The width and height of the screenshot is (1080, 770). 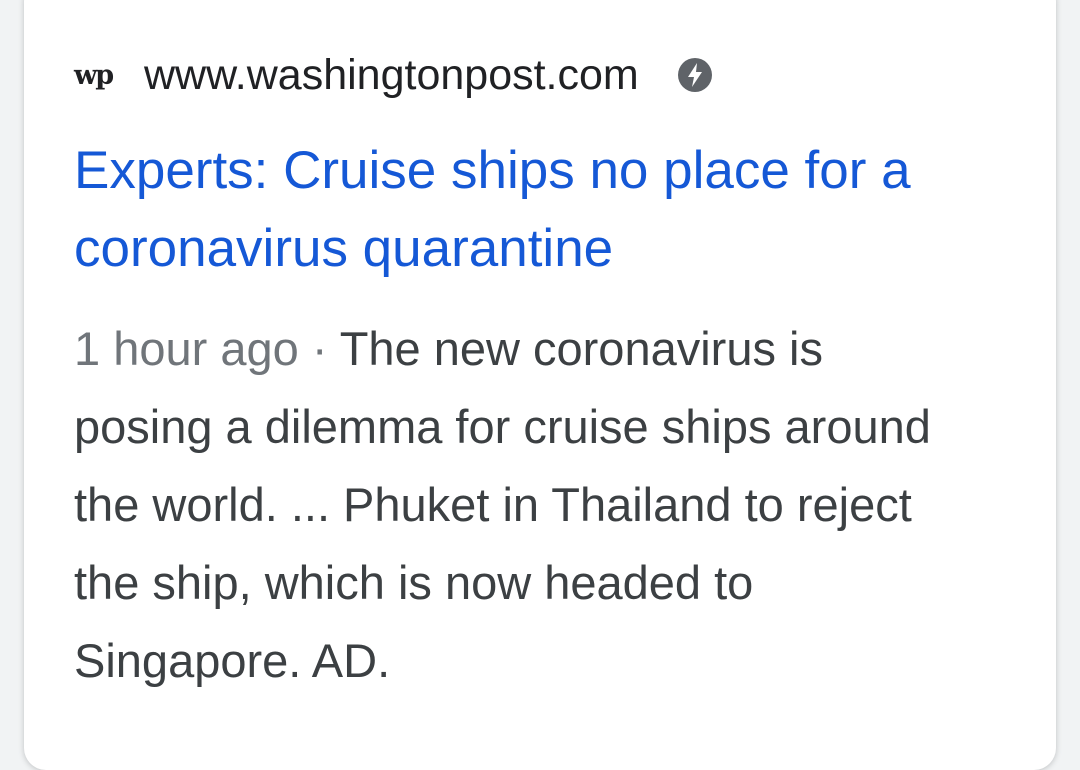 What do you see at coordinates (186, 348) in the screenshot?
I see `result-timestamp: 1 hour ago` at bounding box center [186, 348].